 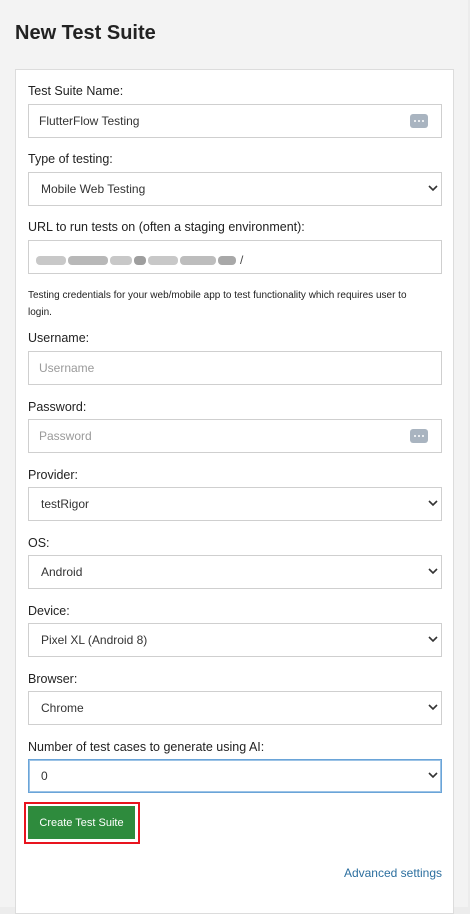 I want to click on create-test-suite-button: Create Test Suite, so click(x=81, y=822).